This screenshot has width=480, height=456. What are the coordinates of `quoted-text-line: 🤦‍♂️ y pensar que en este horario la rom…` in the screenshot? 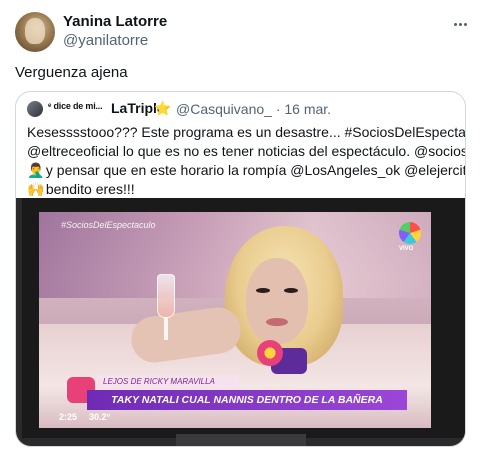 It's located at (246, 170).